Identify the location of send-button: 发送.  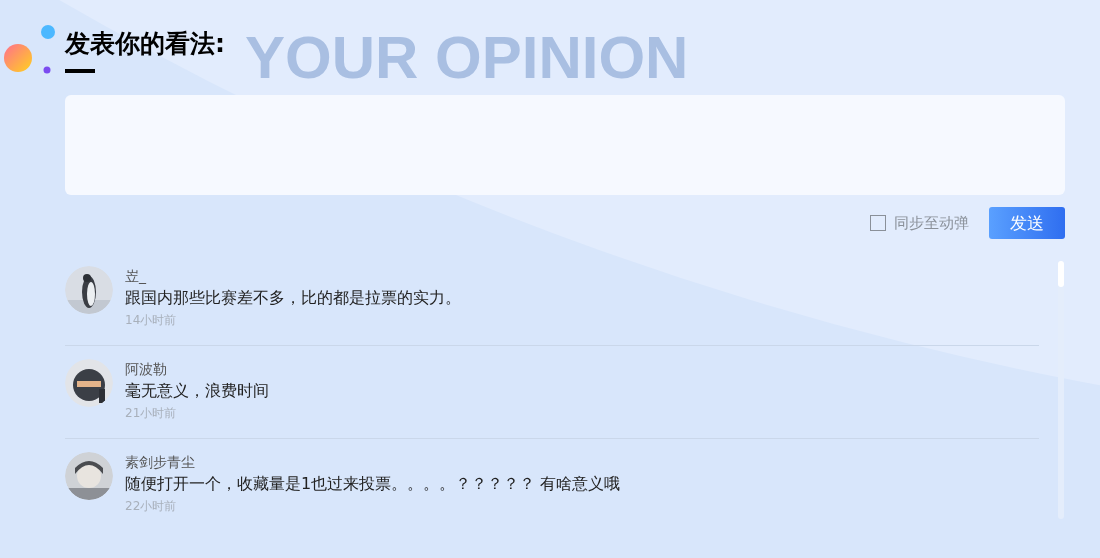
(1027, 223).